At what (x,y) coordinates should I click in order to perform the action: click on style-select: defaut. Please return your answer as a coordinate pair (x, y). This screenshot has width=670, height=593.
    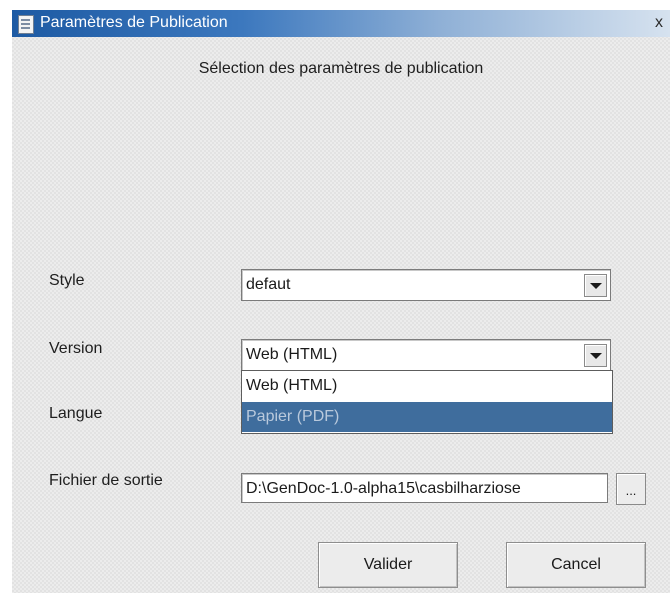
    Looking at the image, I should click on (426, 285).